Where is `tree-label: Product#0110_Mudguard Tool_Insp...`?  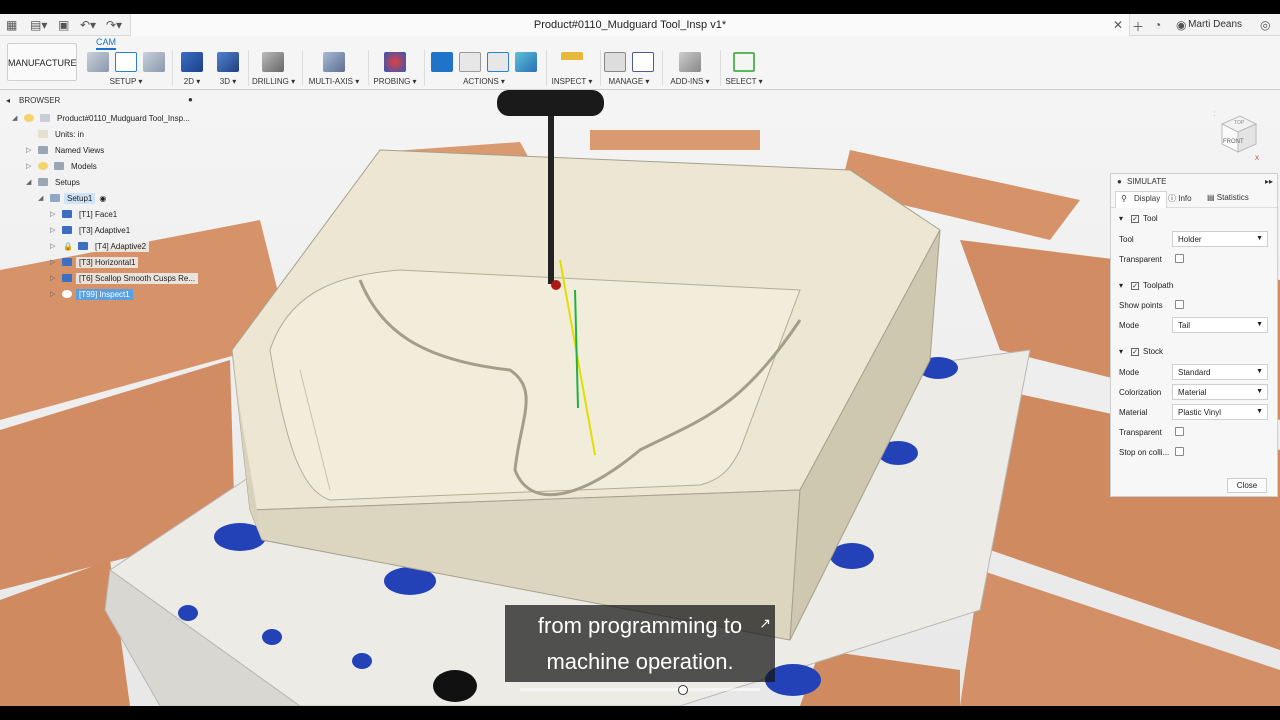 tree-label: Product#0110_Mudguard Tool_Insp... is located at coordinates (123, 118).